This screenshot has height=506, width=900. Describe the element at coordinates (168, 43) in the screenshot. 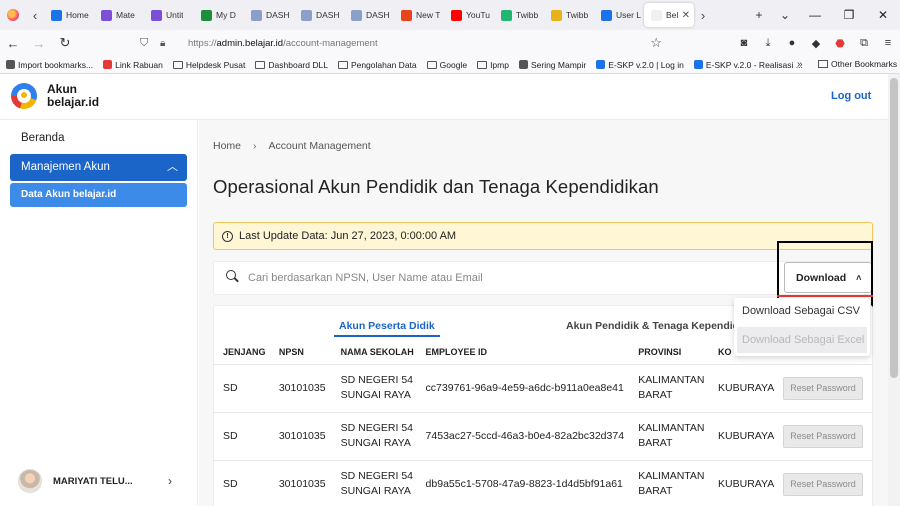

I see `site-info-lock-icon: 🔒︎` at that location.